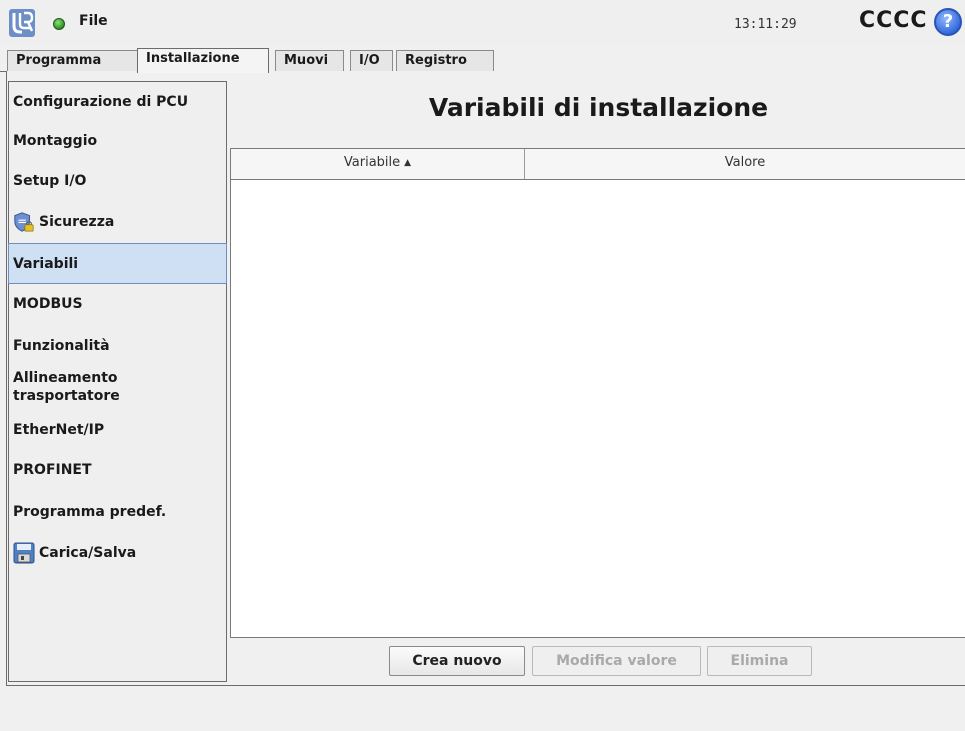 Image resolution: width=965 pixels, height=731 pixels. I want to click on sidebar-item-carica-salva: Carica/Salva, so click(117, 553).